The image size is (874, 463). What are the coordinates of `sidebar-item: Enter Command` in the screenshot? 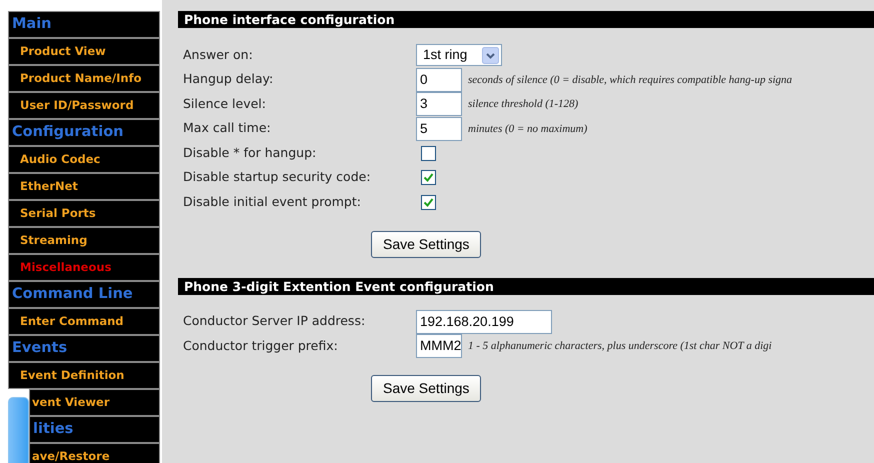 It's located at (84, 321).